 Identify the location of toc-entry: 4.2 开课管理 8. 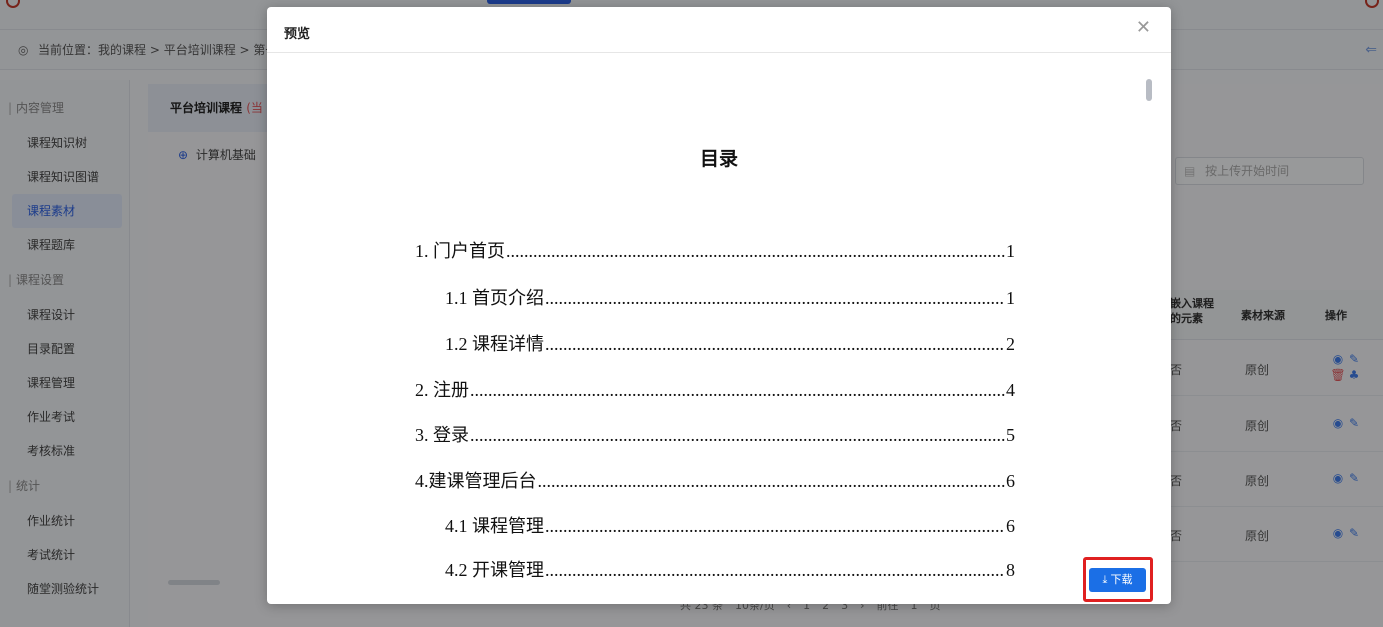
(730, 568).